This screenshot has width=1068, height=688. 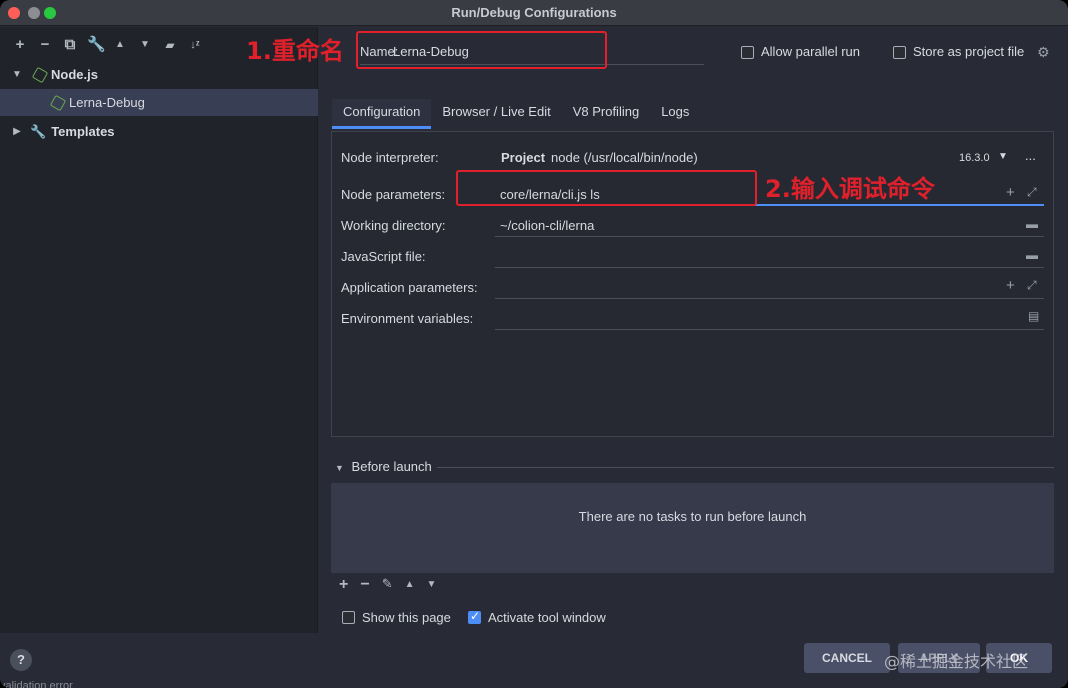 What do you see at coordinates (390, 157) in the screenshot?
I see `node-interpreter-label: Node interpreter:` at bounding box center [390, 157].